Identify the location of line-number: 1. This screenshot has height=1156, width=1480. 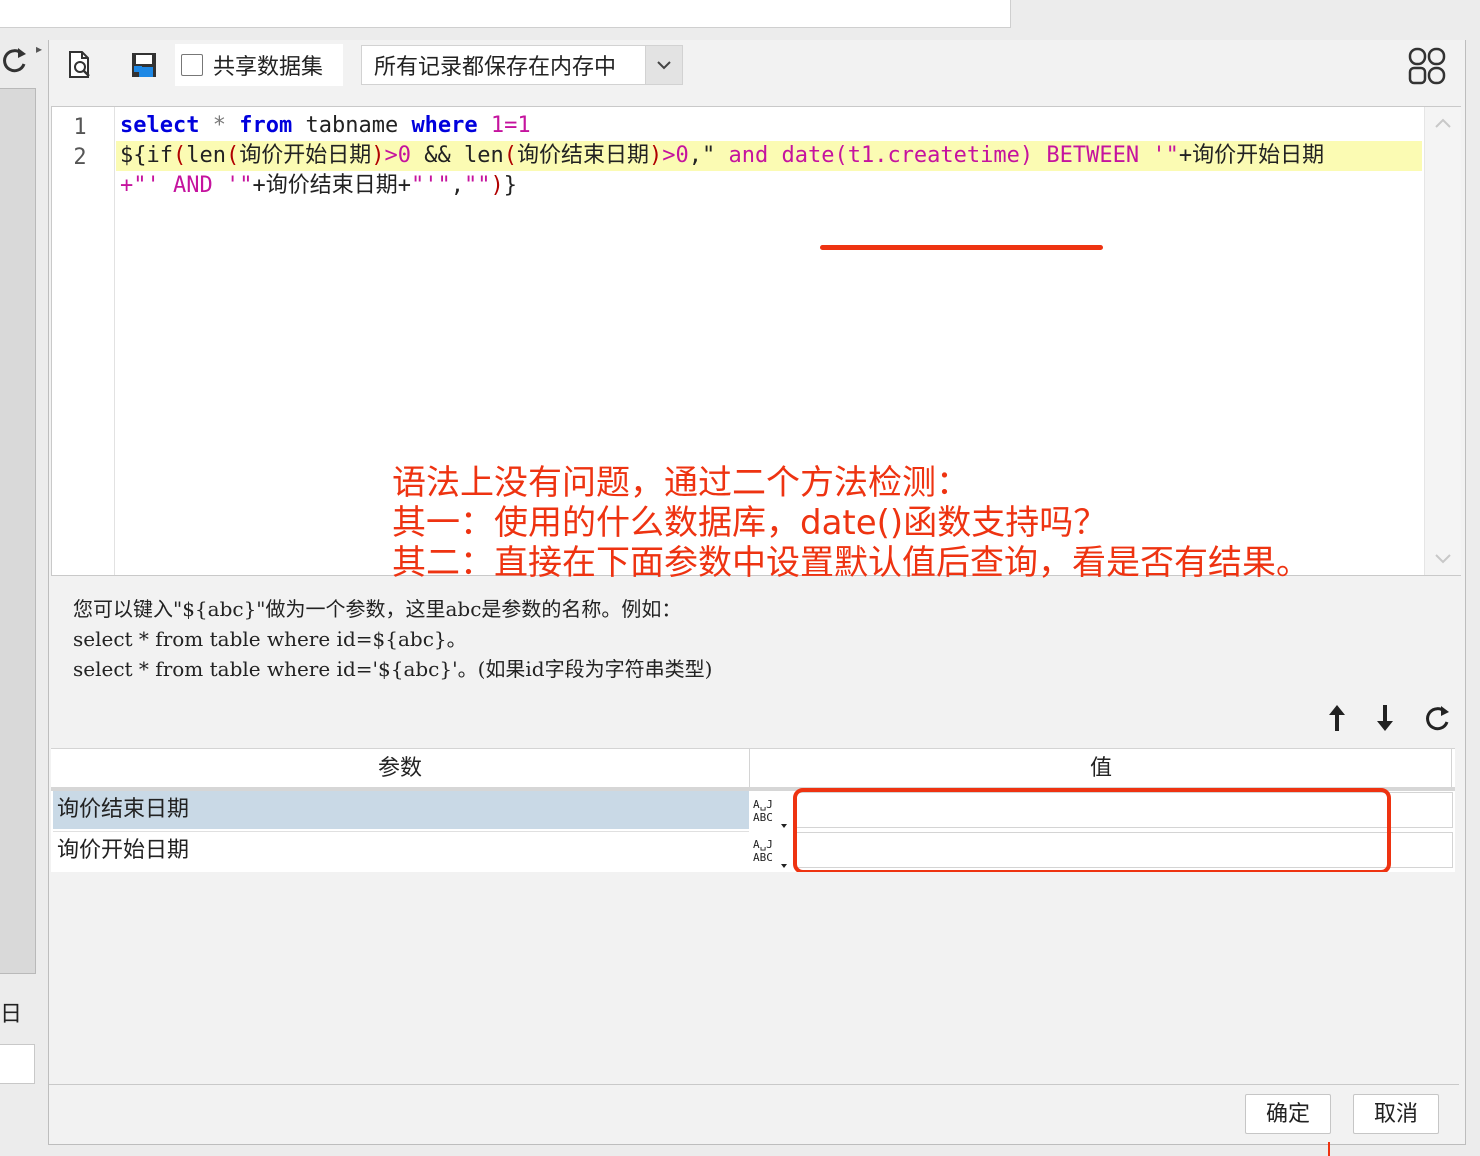
(80, 127).